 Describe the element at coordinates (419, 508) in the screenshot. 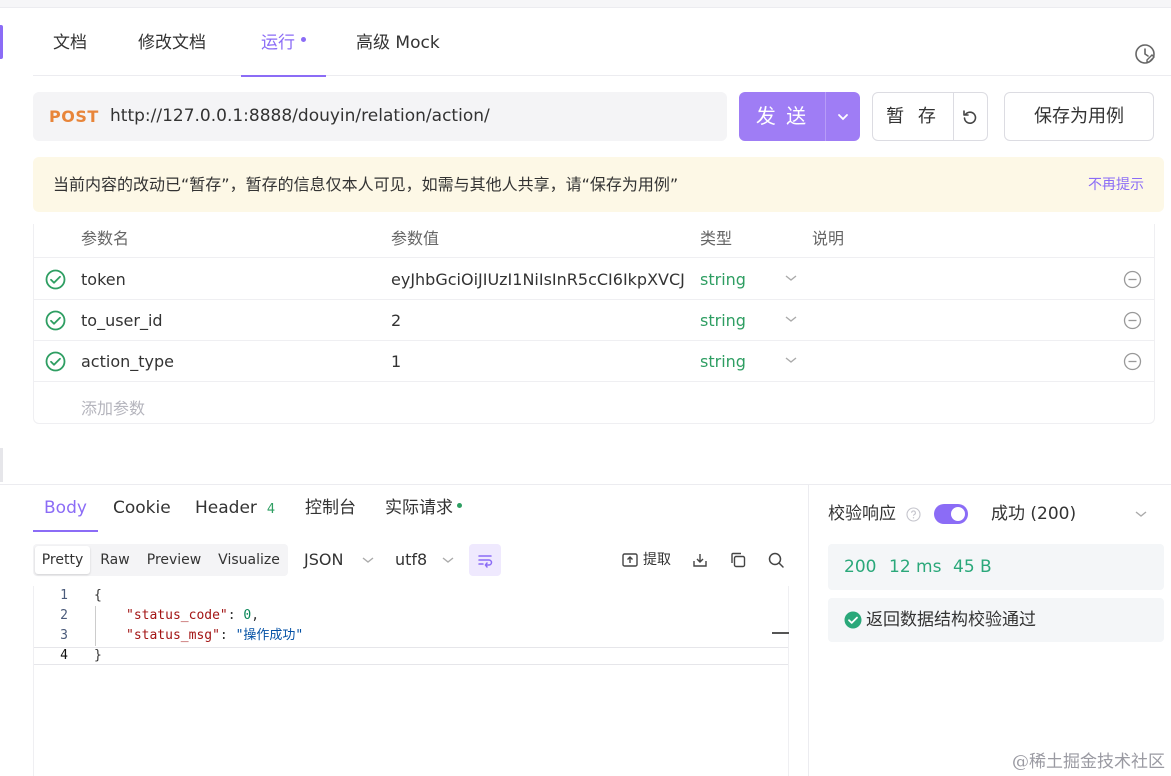

I see `tab-actual-request-label: 实际请求` at that location.